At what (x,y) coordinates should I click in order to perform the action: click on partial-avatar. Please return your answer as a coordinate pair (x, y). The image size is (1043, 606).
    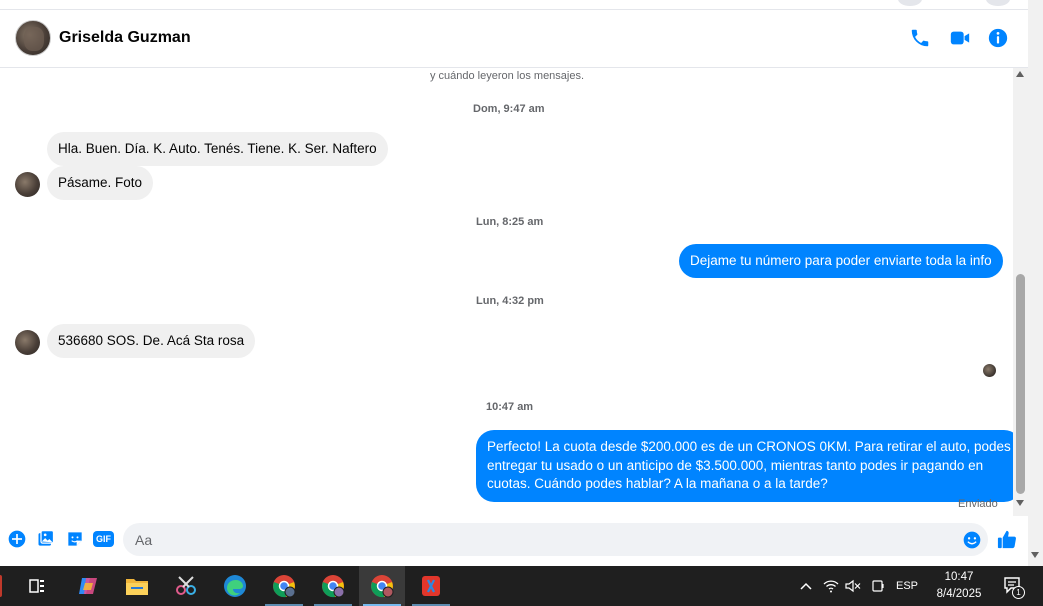
    Looking at the image, I should click on (998, 3).